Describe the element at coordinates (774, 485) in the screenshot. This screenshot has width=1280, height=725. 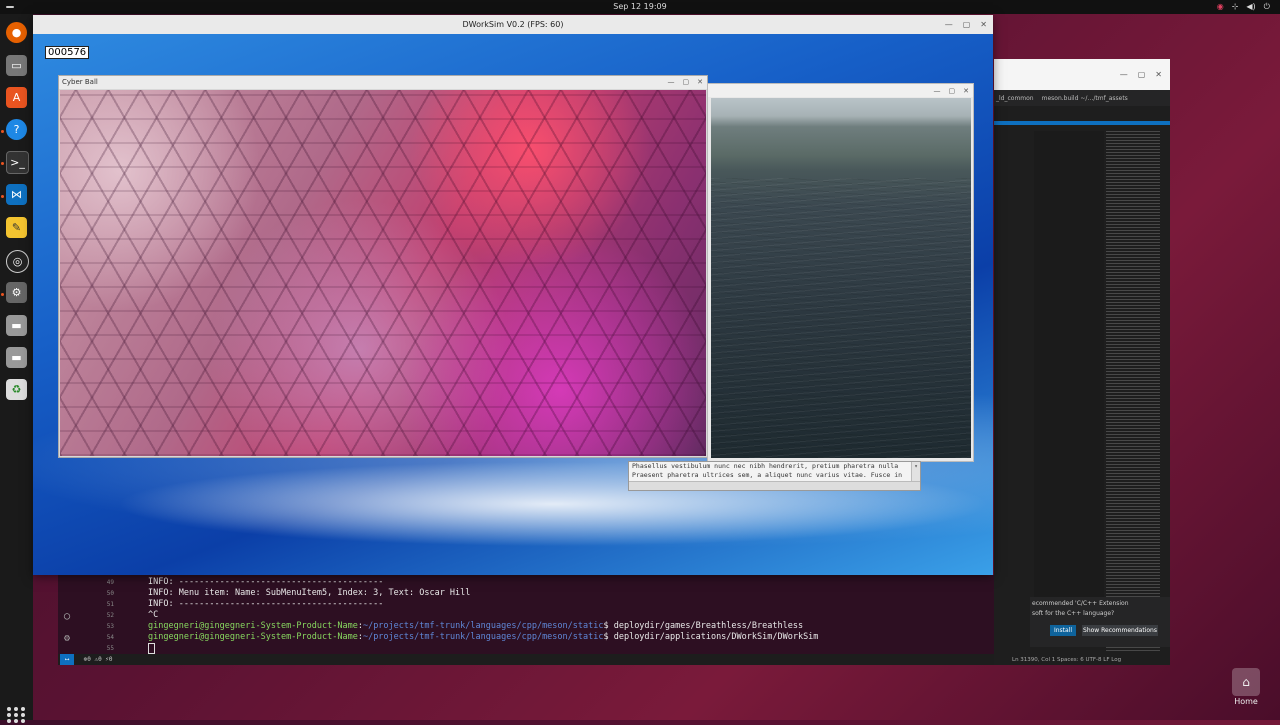
I see `horizontal-scrollbar` at that location.